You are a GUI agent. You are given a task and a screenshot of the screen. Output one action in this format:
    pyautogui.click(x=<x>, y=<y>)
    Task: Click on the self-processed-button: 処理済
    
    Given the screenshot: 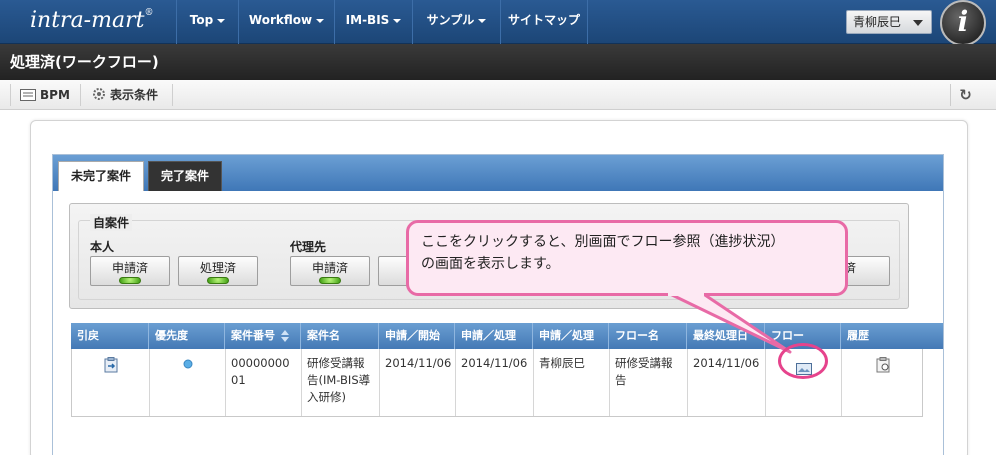 What is the action you would take?
    pyautogui.click(x=218, y=271)
    